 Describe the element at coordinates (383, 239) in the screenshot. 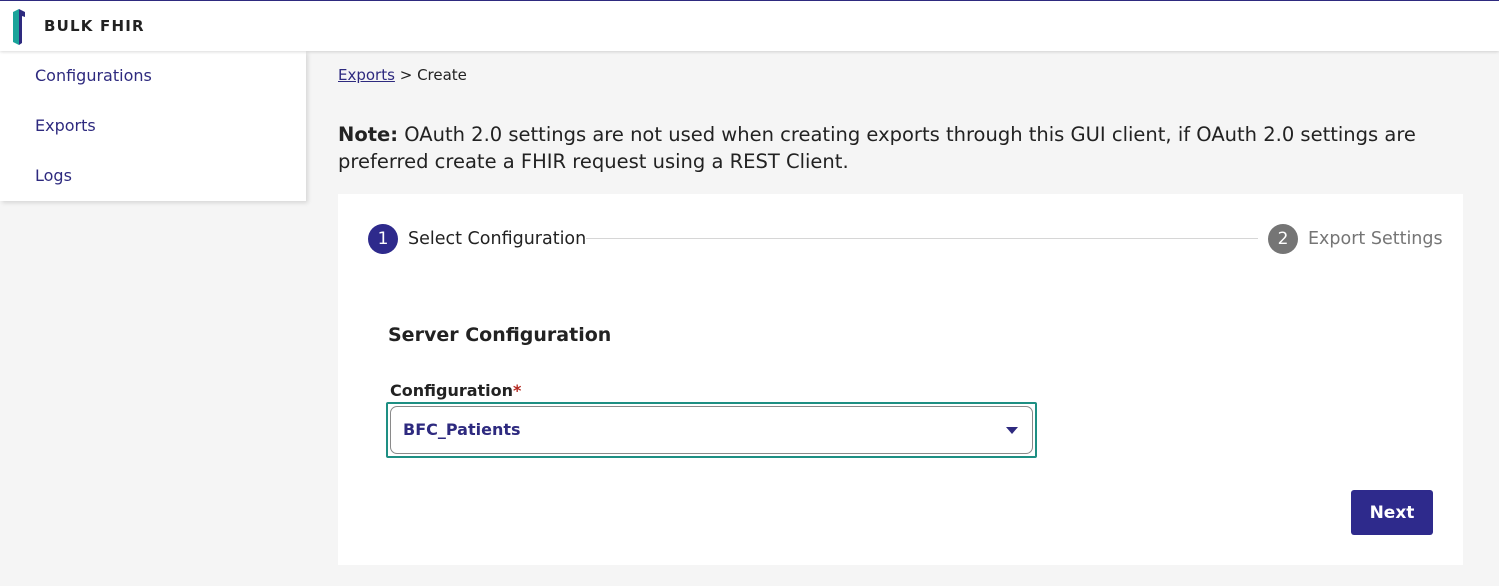

I see `step-1-circle: 1` at that location.